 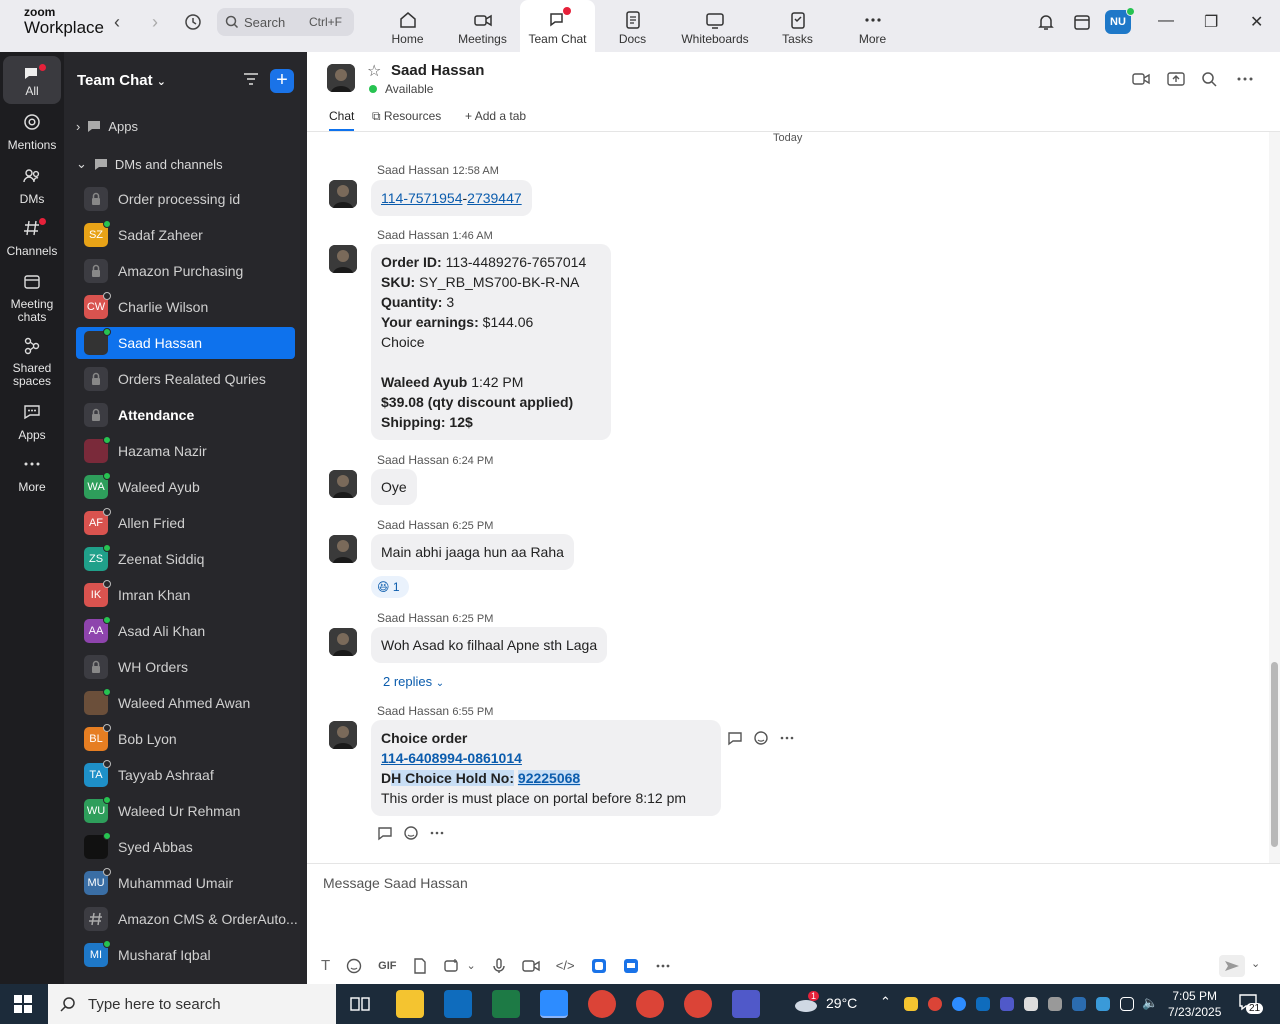 I want to click on minimize-button: —, so click(x=1166, y=21).